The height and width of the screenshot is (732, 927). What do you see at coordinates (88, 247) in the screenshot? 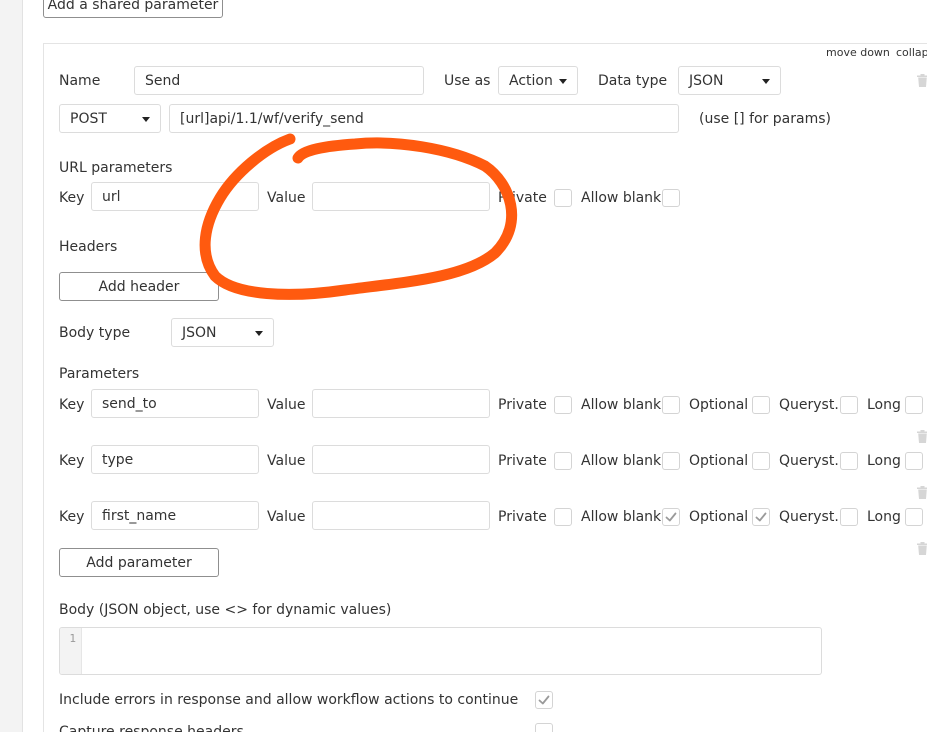
I see `headers-heading: Headers` at bounding box center [88, 247].